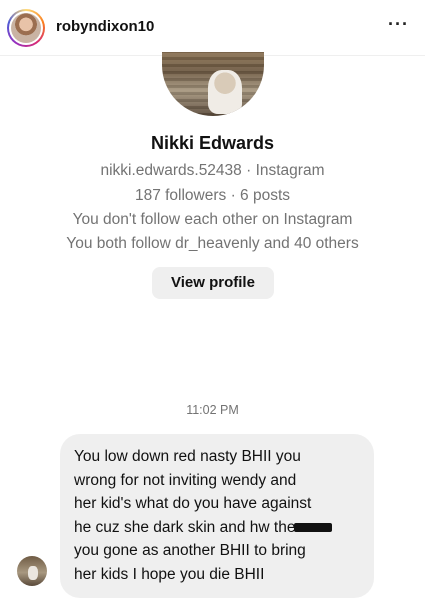 Image resolution: width=425 pixels, height=600 pixels. I want to click on message-line: you gone as another BHII to bring, so click(190, 550).